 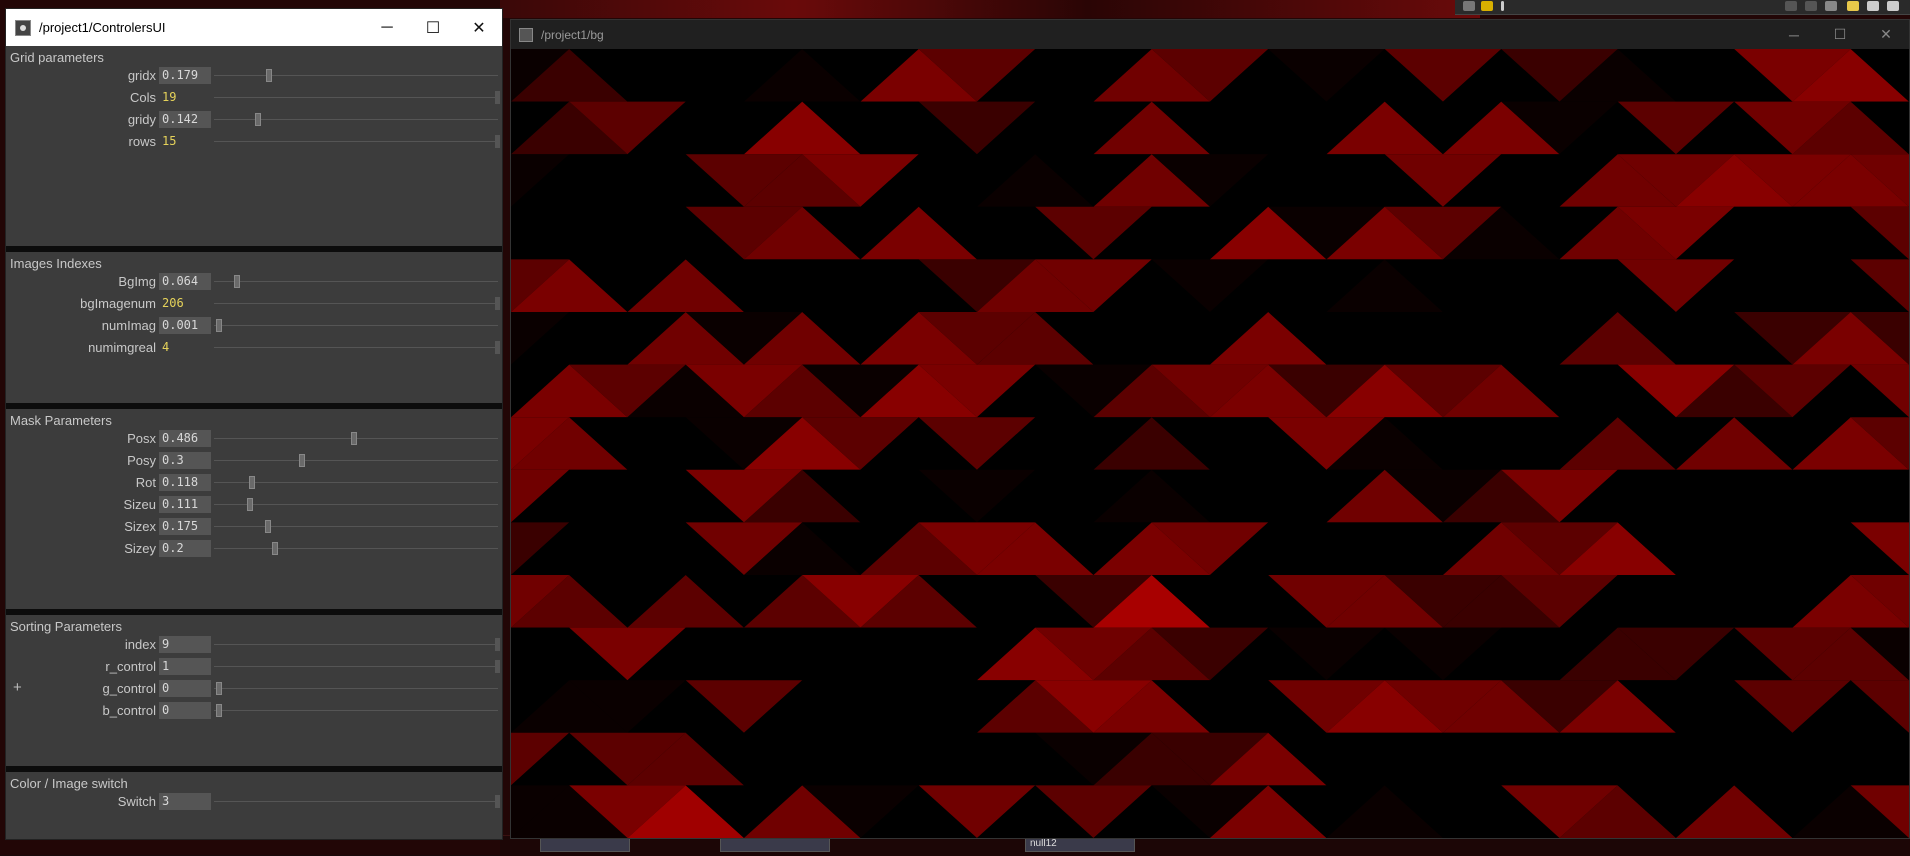 I want to click on param-value-field: 0.486, so click(x=185, y=438).